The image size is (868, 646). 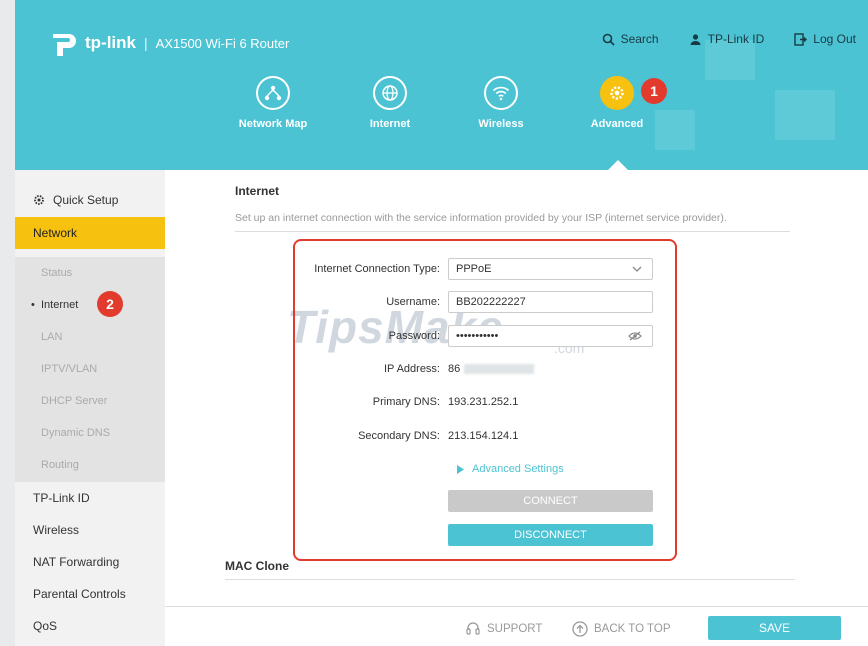 I want to click on support-link: SUPPORT, so click(x=503, y=629).